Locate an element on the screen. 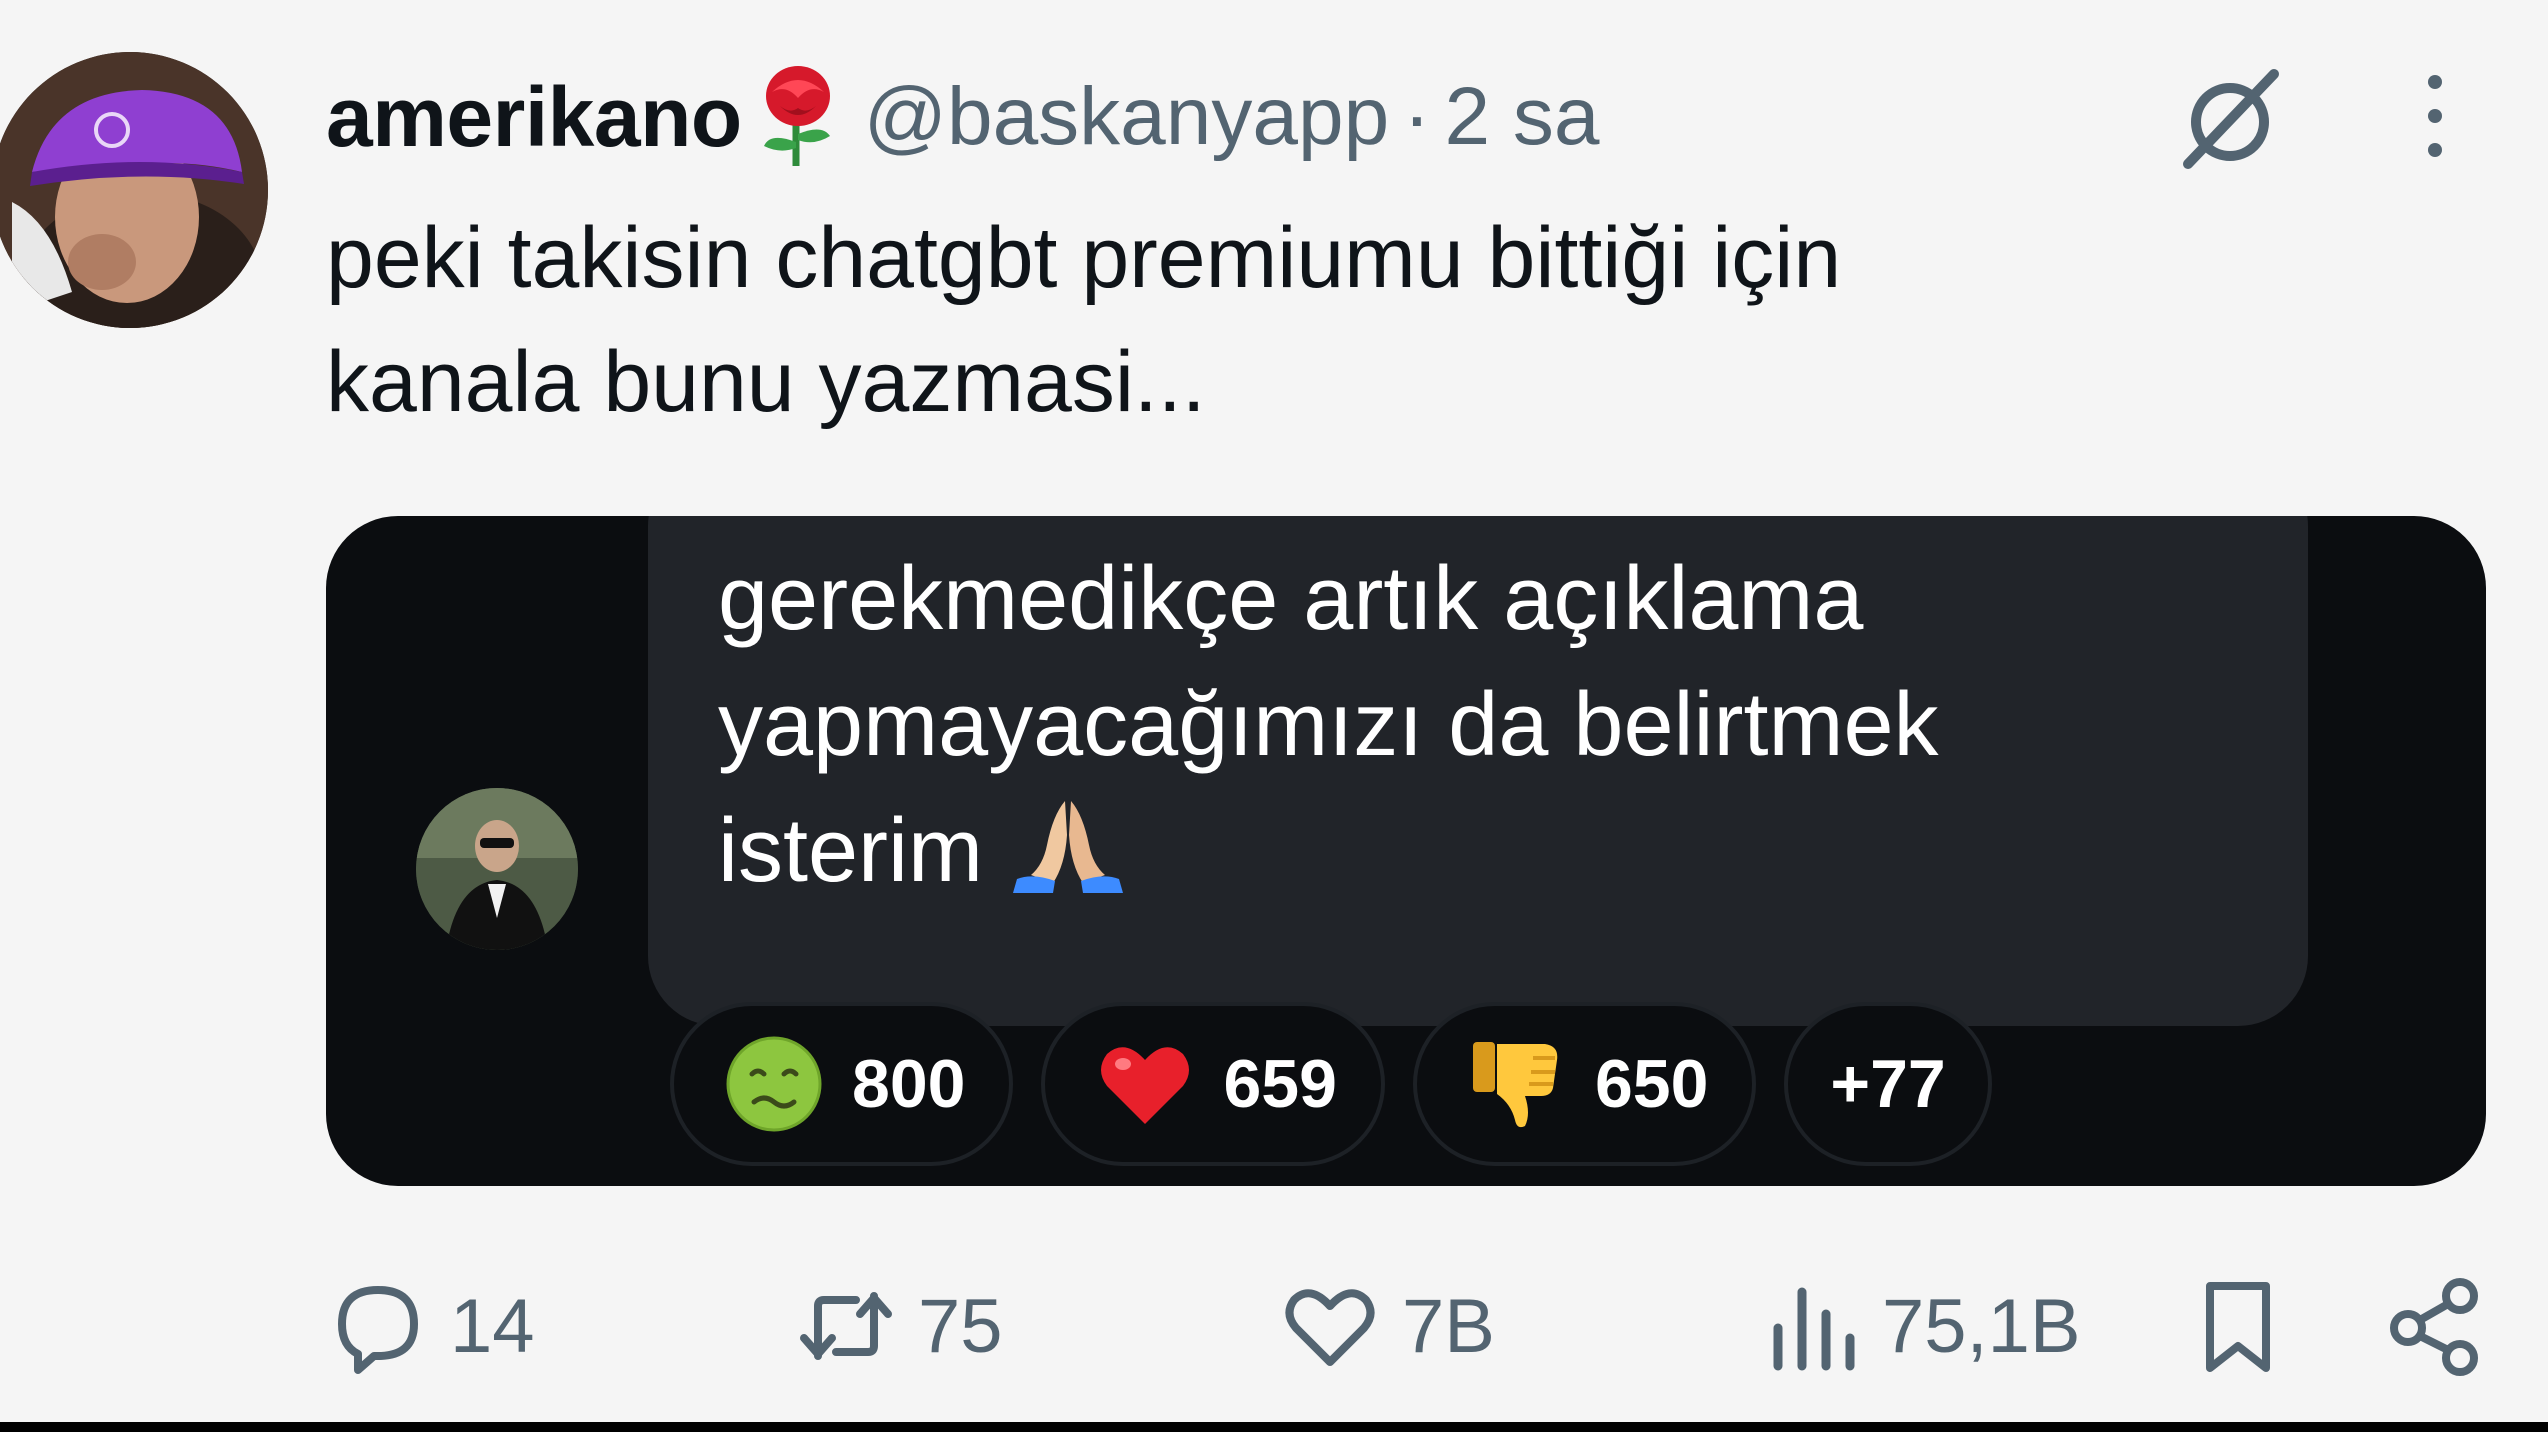  user-avatar is located at coordinates (134, 190).